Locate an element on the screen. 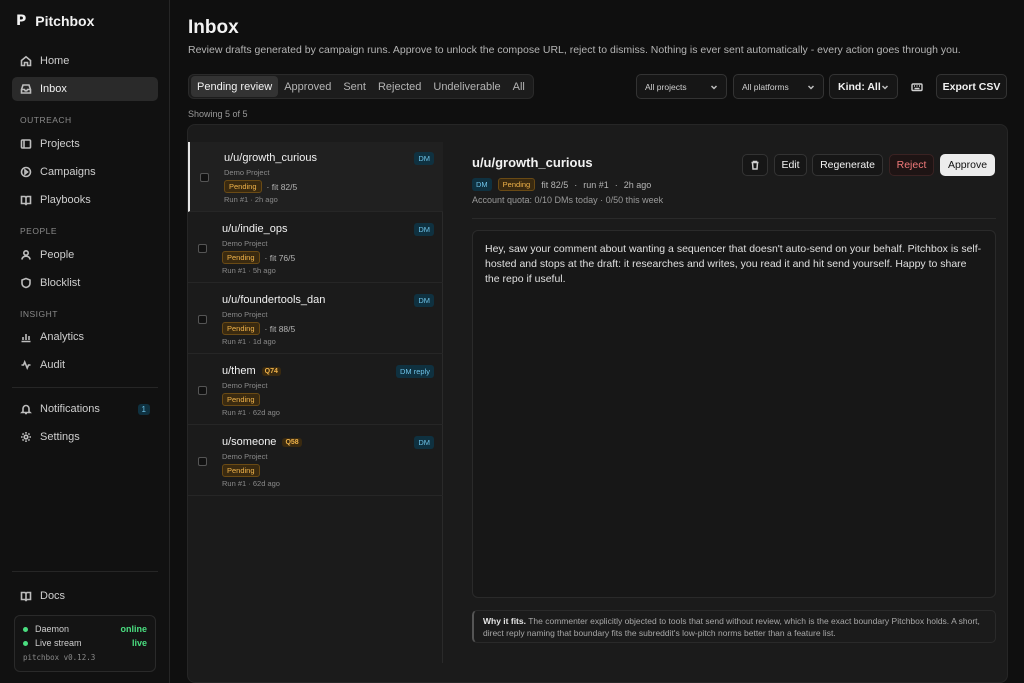 This screenshot has width=1024, height=683. sidebar-item-notifications: Notifications 1 is located at coordinates (85, 409).